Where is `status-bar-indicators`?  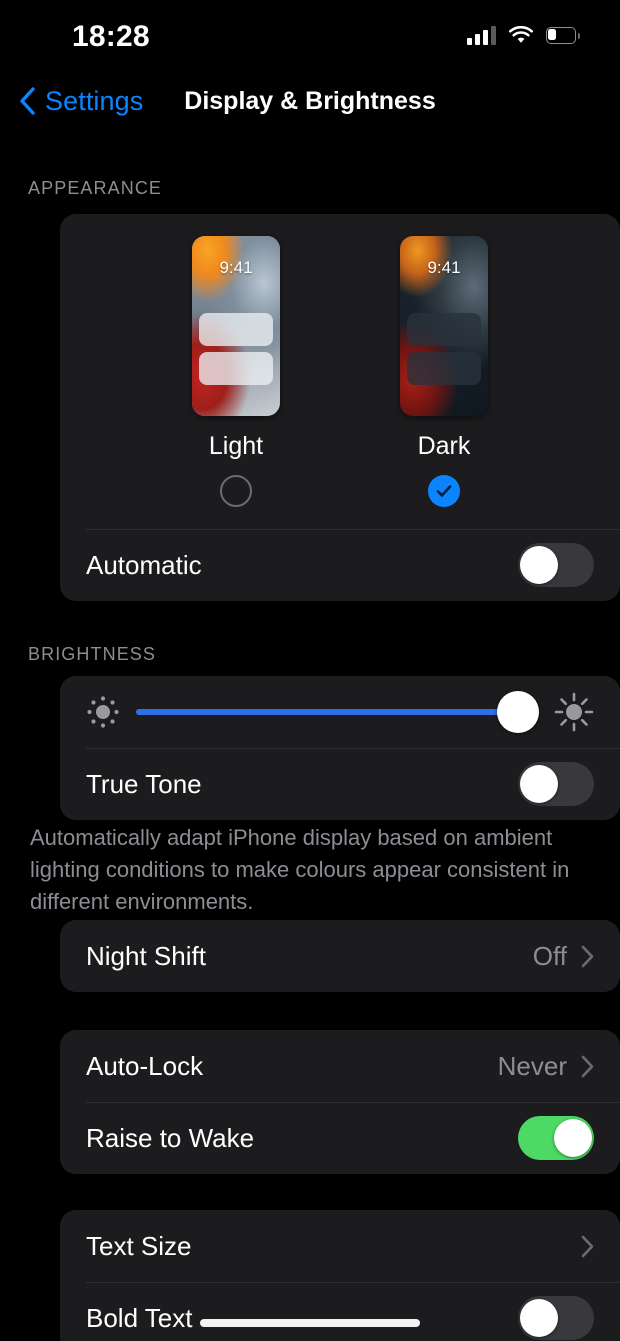 status-bar-indicators is located at coordinates (523, 35).